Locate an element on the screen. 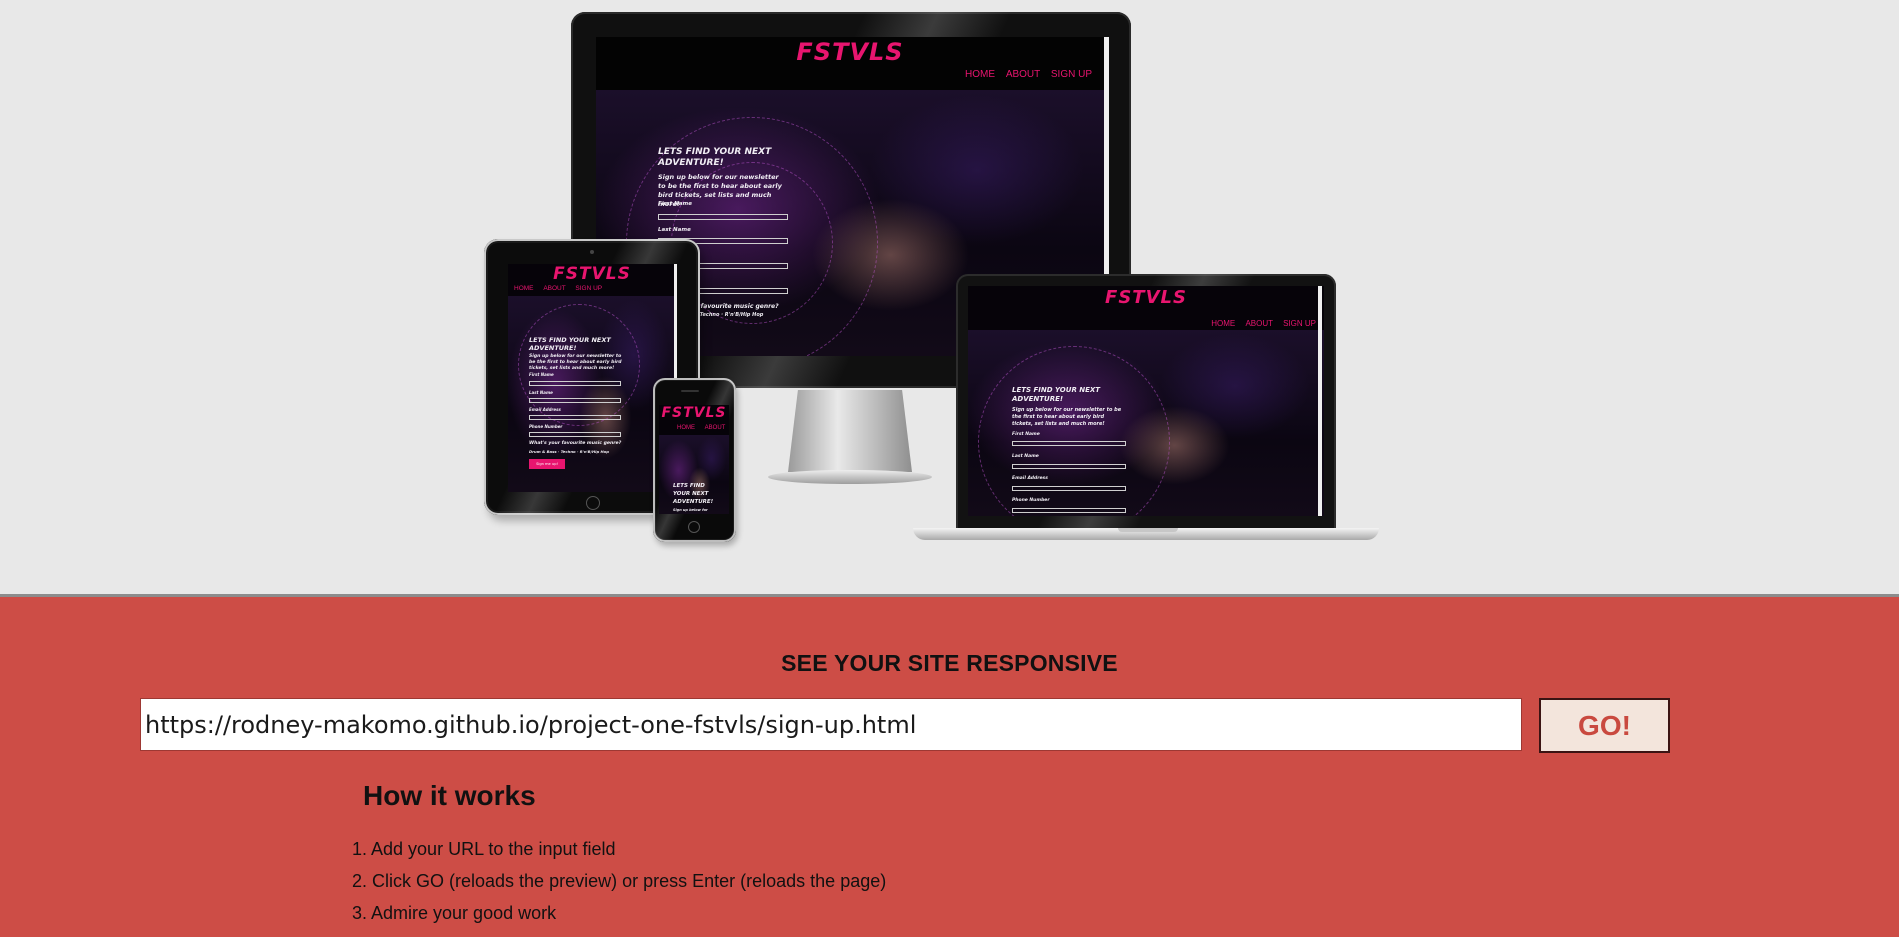 Image resolution: width=1899 pixels, height=937 pixels. desktop-nav-signup: SIGN UP is located at coordinates (1071, 74).